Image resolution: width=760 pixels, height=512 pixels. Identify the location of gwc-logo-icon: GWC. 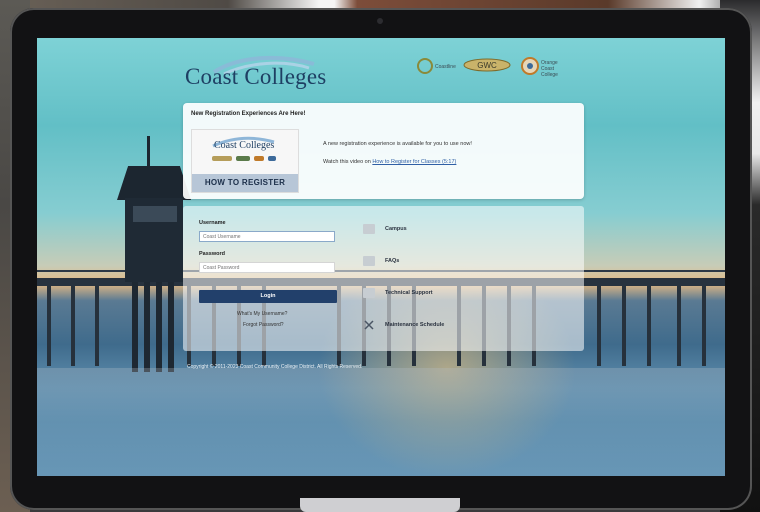
(487, 65).